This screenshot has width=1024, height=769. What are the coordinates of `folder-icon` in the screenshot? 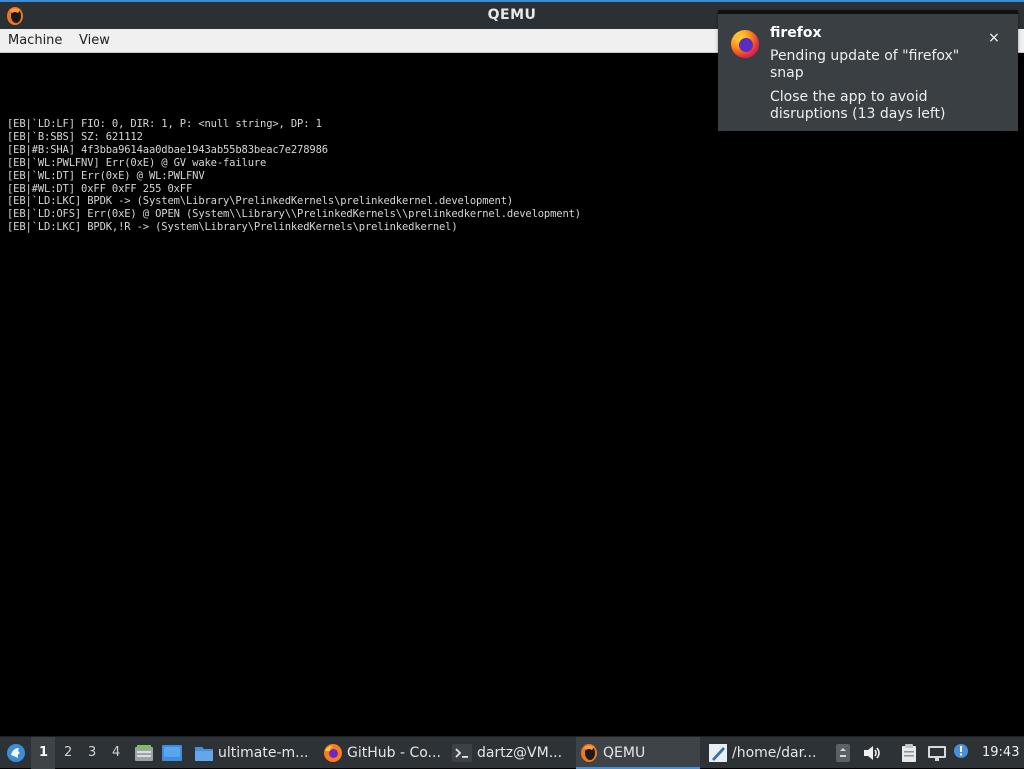 It's located at (204, 754).